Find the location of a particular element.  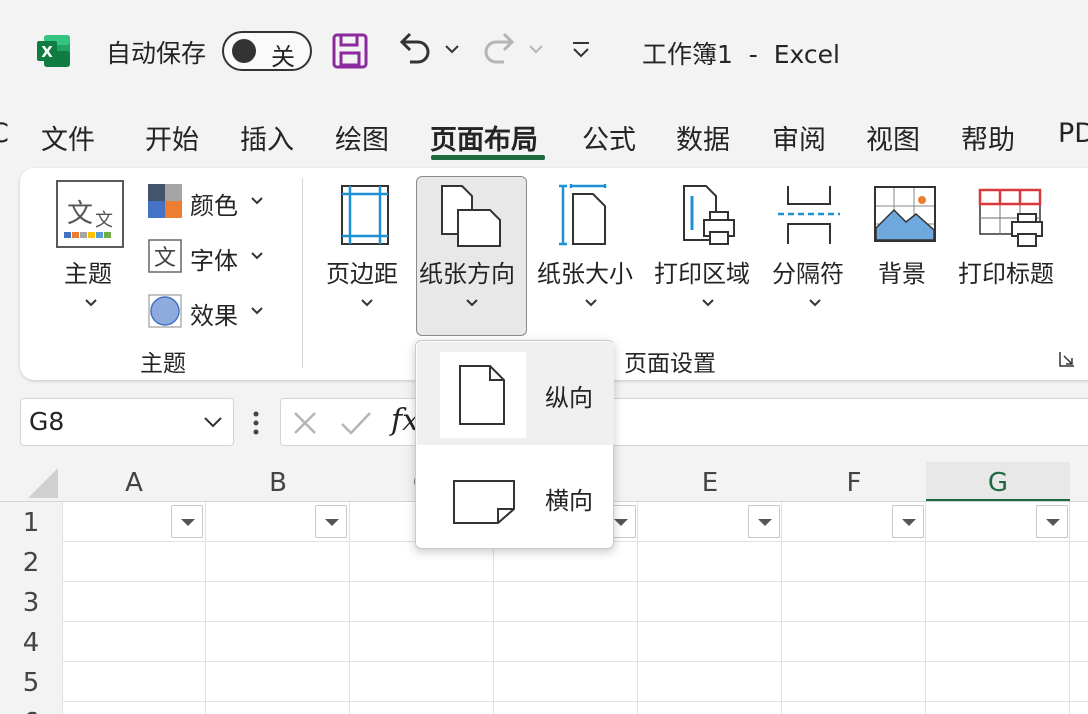

orientation-button: 纸张方向 is located at coordinates (471, 255).